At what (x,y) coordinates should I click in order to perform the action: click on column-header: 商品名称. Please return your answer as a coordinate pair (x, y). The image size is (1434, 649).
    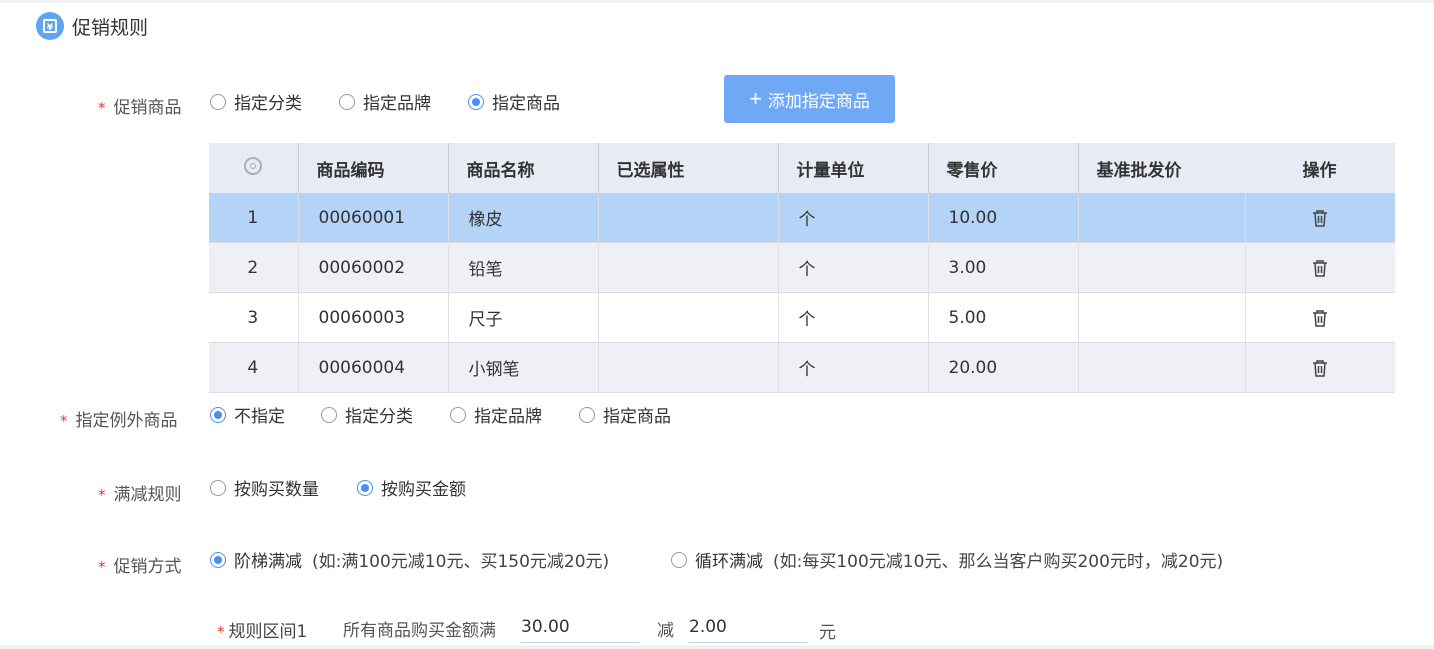
    Looking at the image, I should click on (522, 168).